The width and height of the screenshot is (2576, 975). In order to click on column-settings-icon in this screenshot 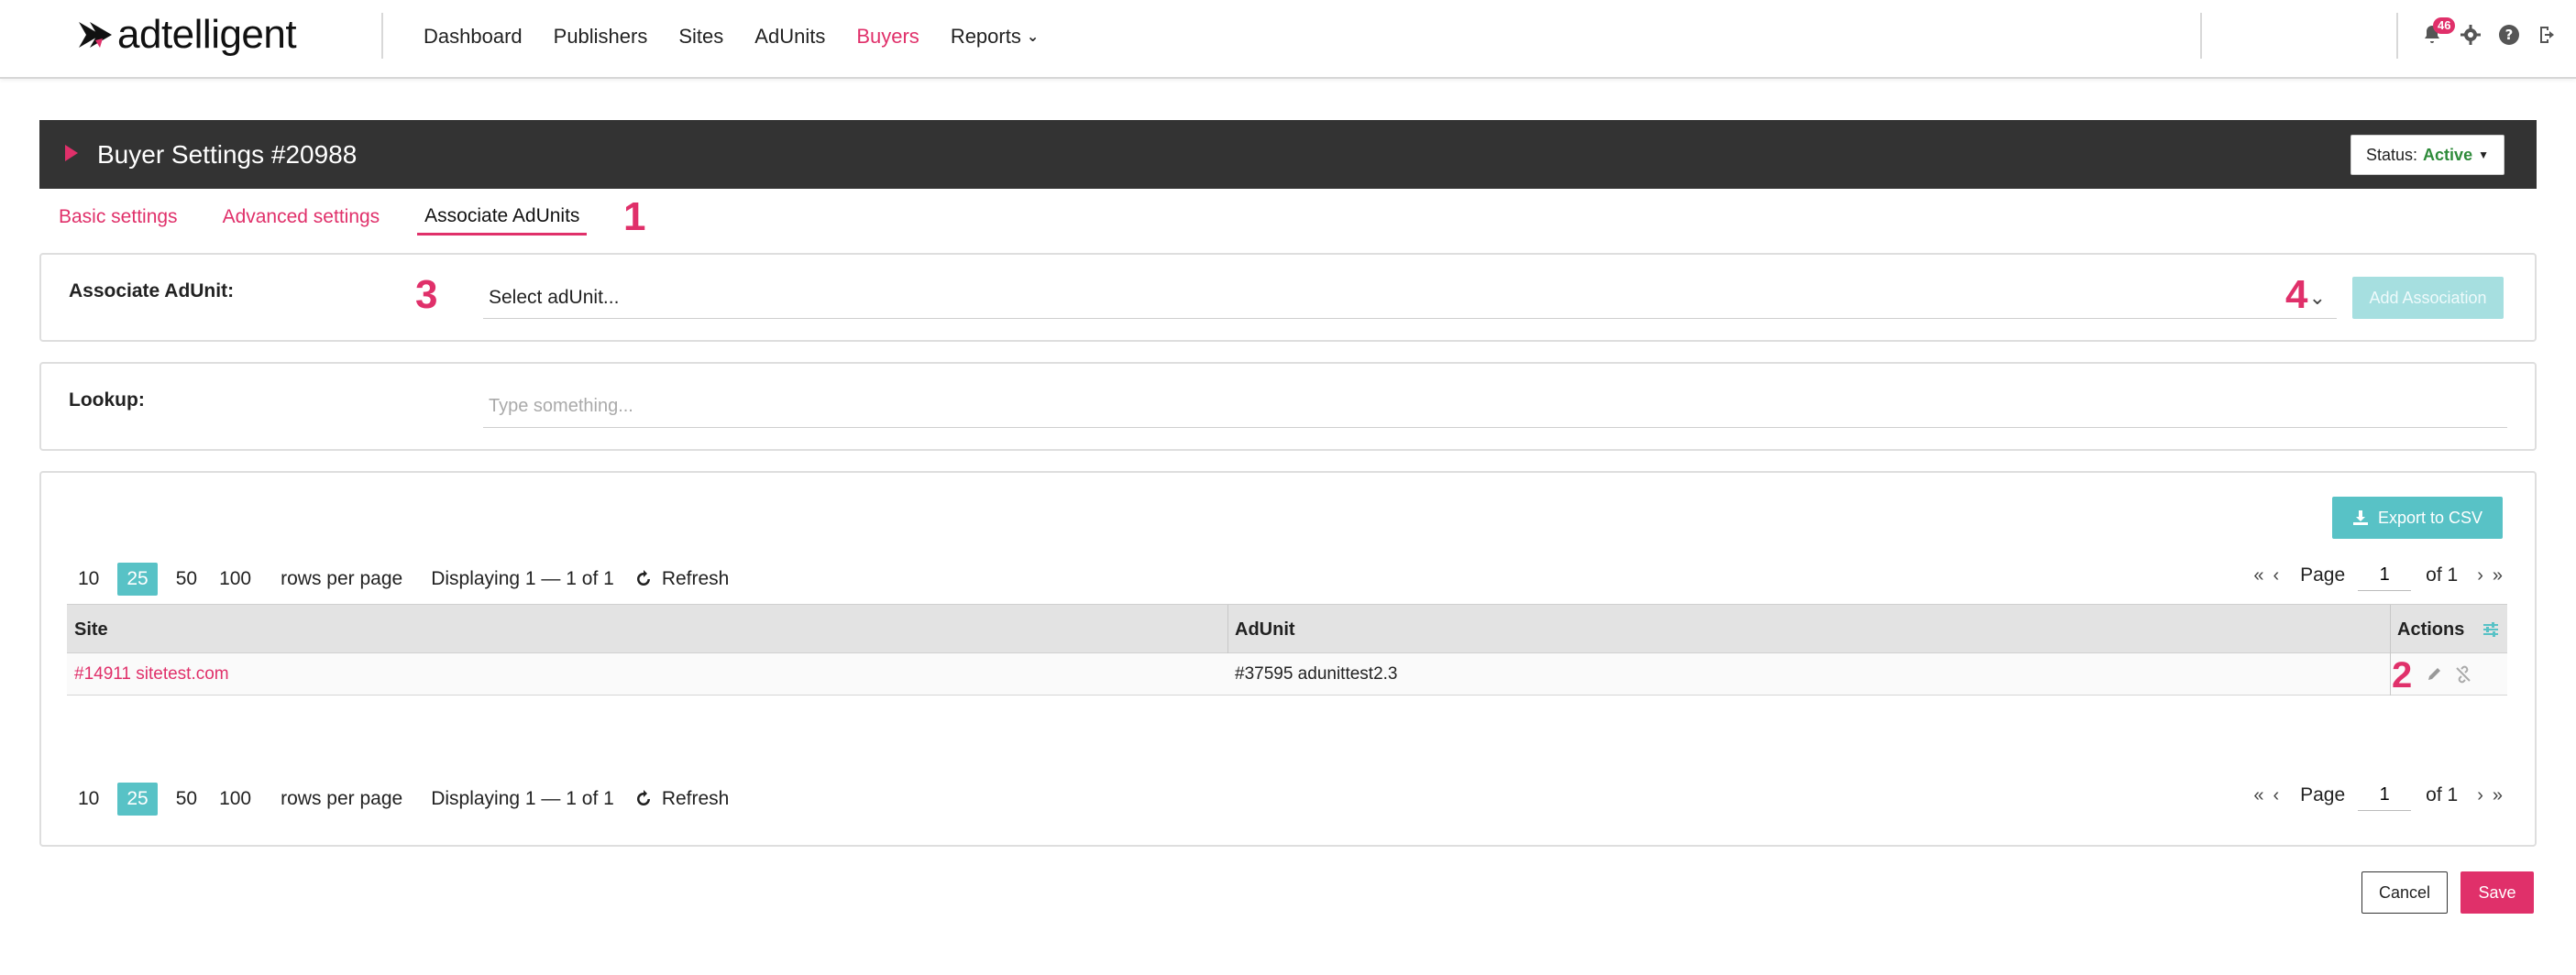, I will do `click(2491, 631)`.